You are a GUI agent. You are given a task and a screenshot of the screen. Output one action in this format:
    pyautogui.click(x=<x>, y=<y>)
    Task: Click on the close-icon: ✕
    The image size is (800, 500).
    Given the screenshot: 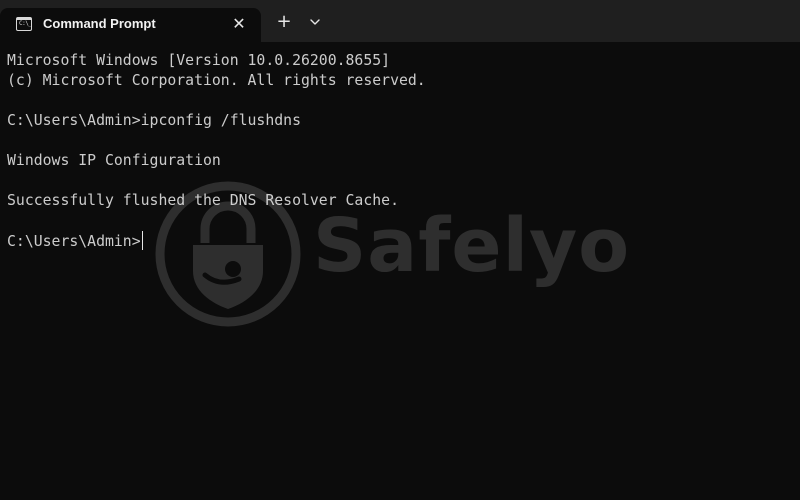 What is the action you would take?
    pyautogui.click(x=239, y=23)
    